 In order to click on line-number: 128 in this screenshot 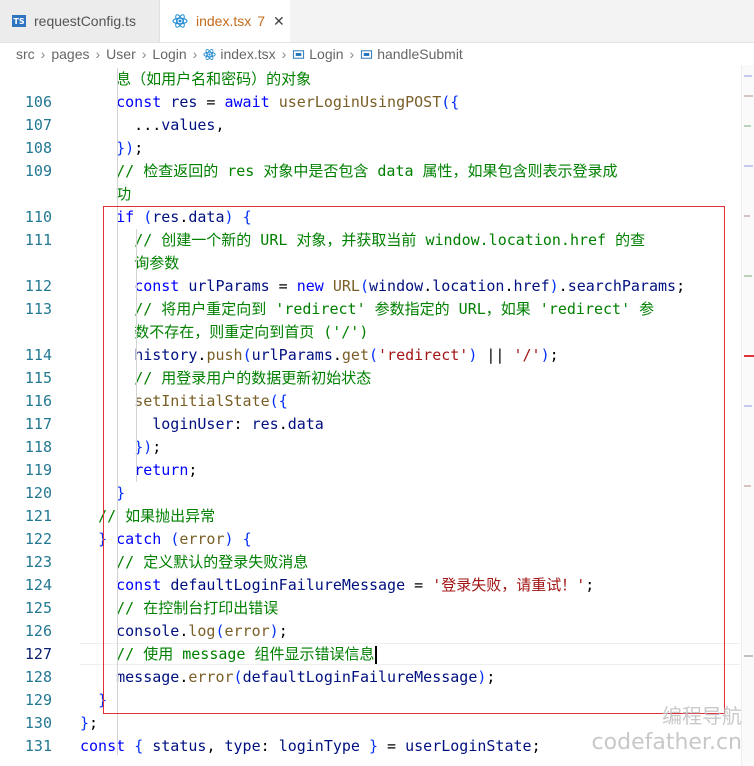, I will do `click(38, 677)`.